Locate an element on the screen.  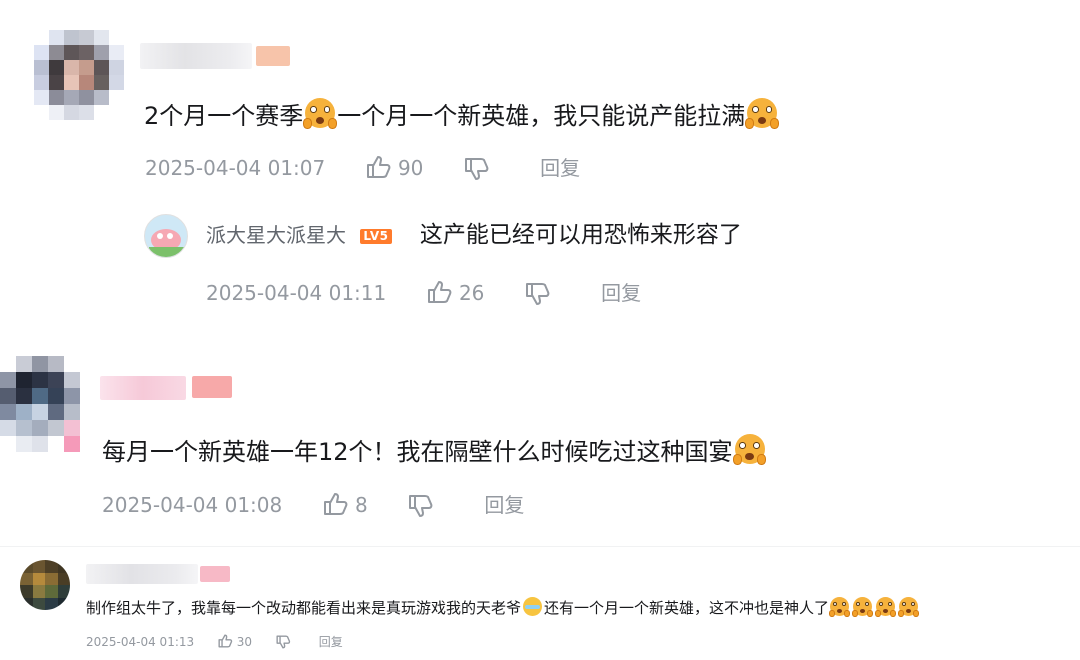
divider is located at coordinates (540, 546).